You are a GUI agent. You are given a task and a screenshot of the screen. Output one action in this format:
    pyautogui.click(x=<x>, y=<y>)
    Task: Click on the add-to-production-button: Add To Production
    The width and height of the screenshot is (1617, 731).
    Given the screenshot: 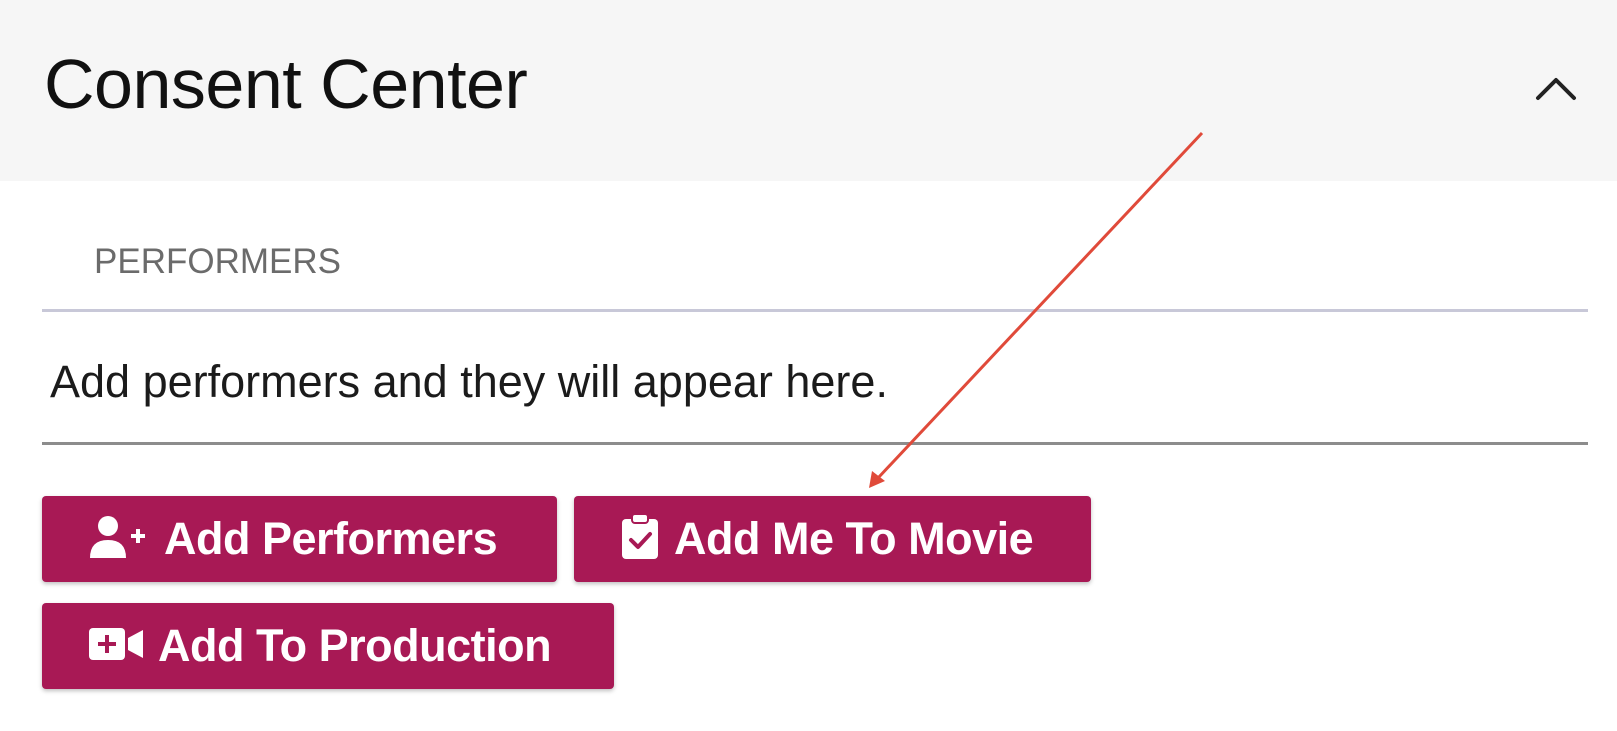 What is the action you would take?
    pyautogui.click(x=328, y=646)
    